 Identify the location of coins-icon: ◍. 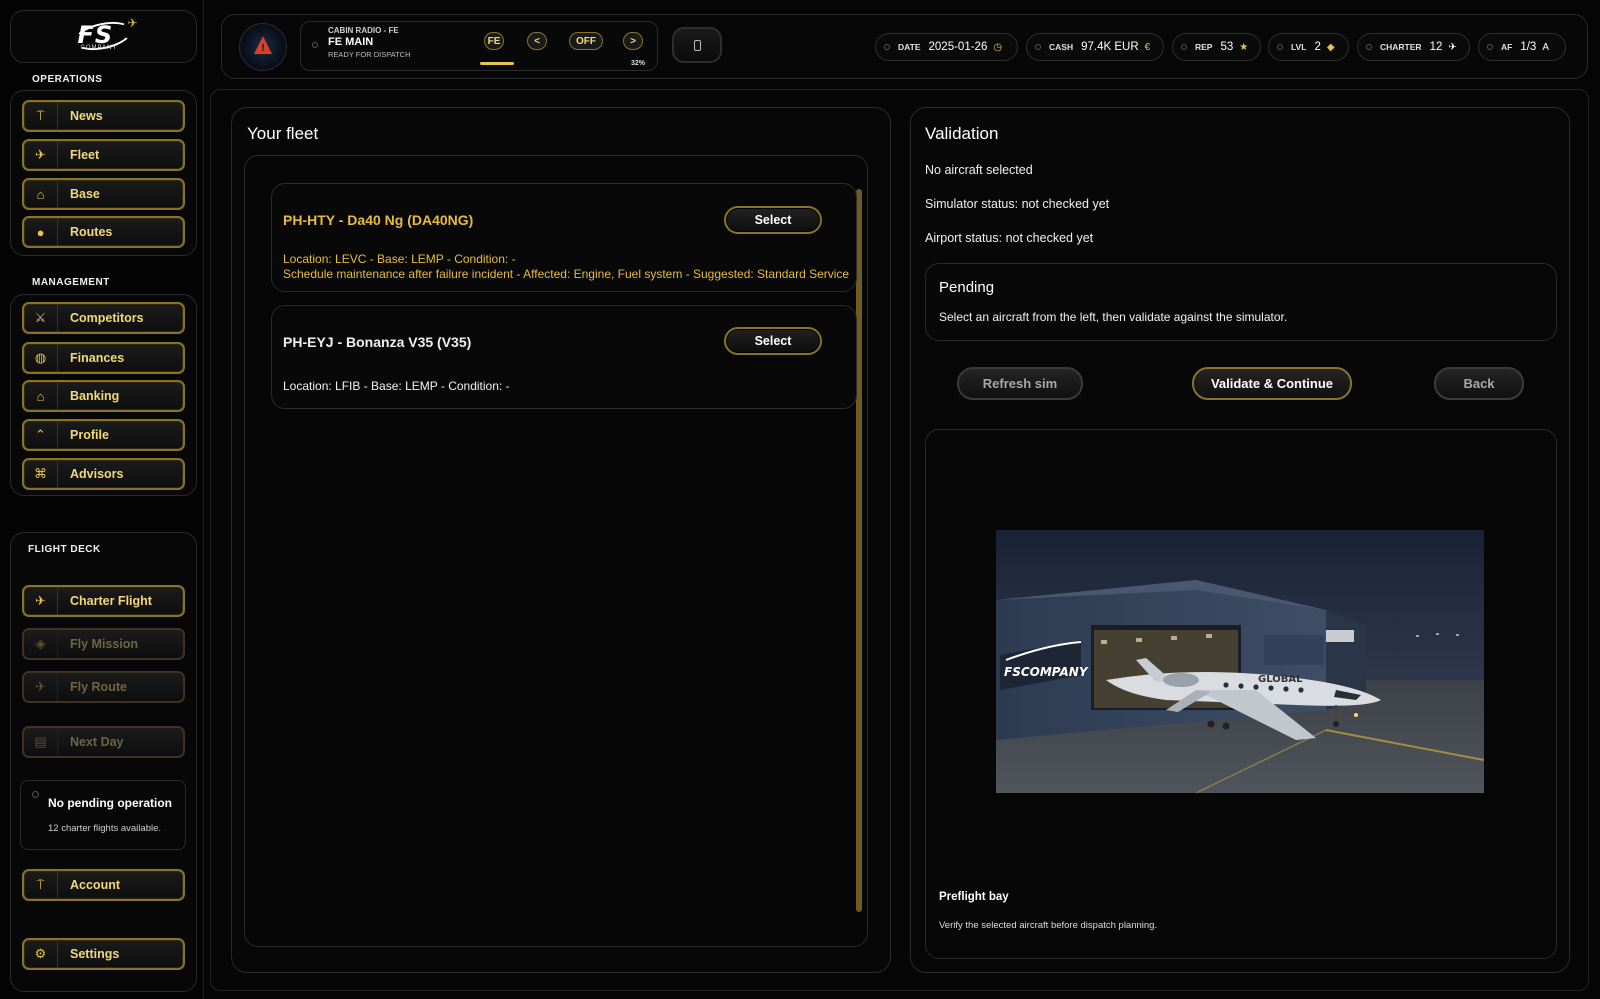
(41, 358).